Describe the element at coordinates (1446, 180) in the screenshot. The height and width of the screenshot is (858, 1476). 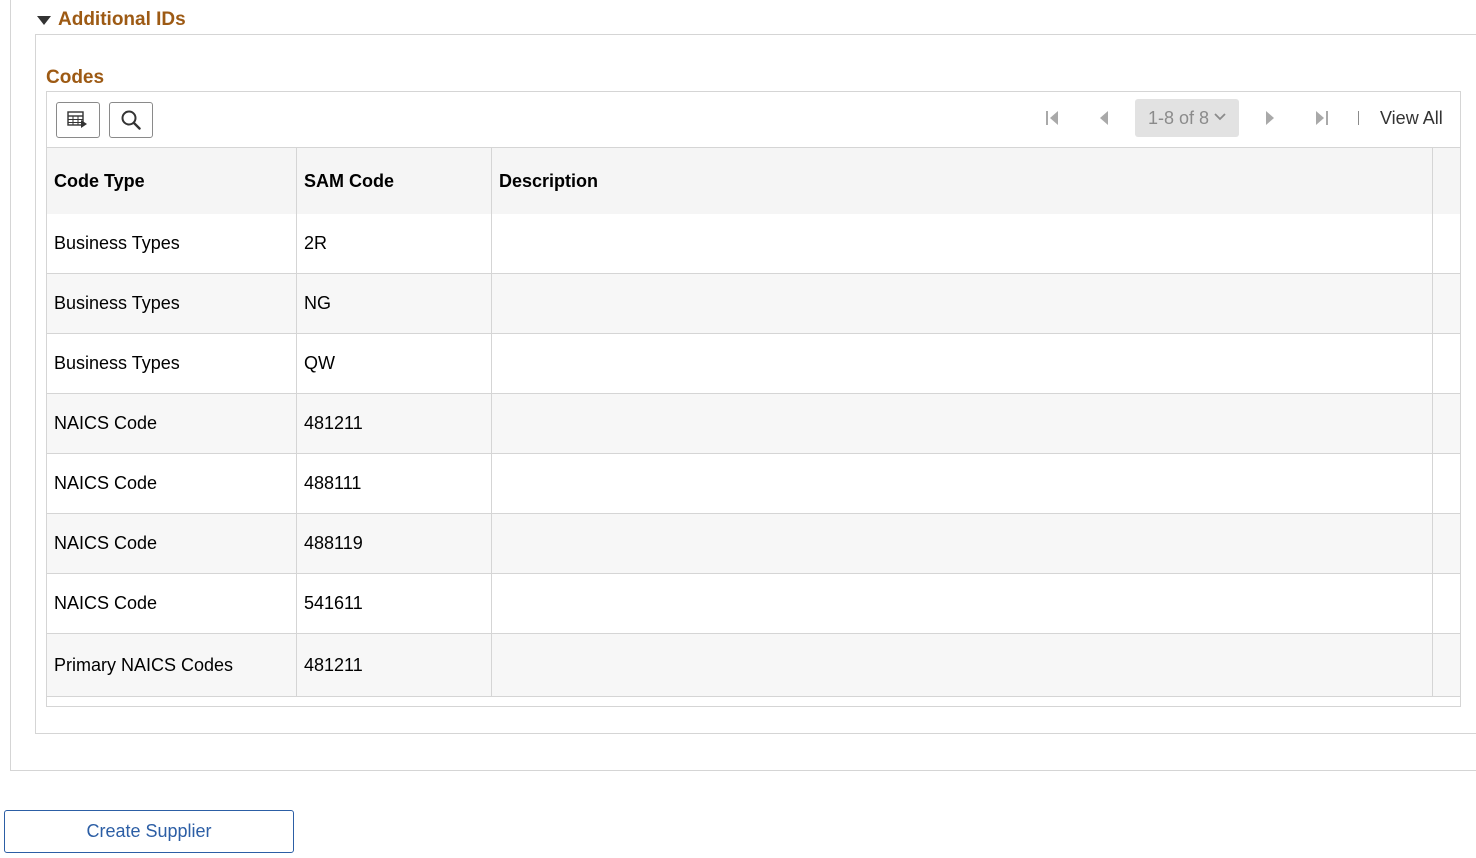
I see `column-header-spacer` at that location.